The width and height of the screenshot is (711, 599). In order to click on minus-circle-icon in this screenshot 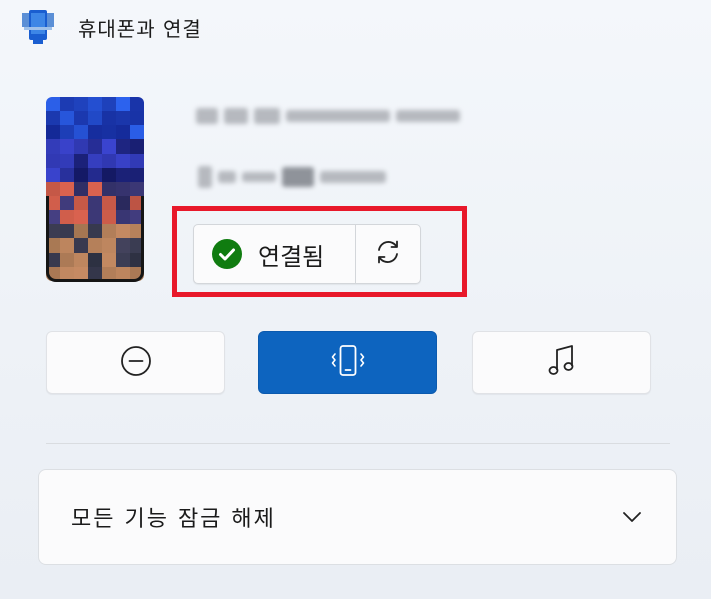, I will do `click(136, 363)`.